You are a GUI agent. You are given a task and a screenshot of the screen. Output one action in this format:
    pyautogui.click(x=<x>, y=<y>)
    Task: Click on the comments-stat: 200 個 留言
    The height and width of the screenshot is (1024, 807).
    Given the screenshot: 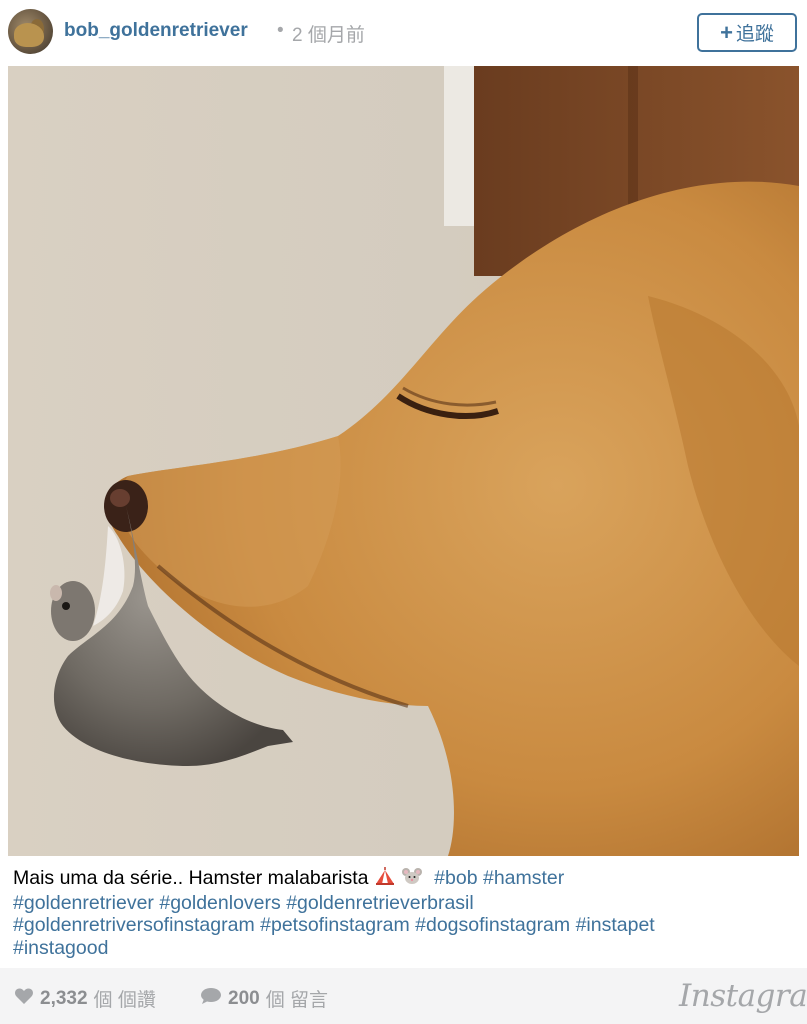 What is the action you would take?
    pyautogui.click(x=264, y=998)
    